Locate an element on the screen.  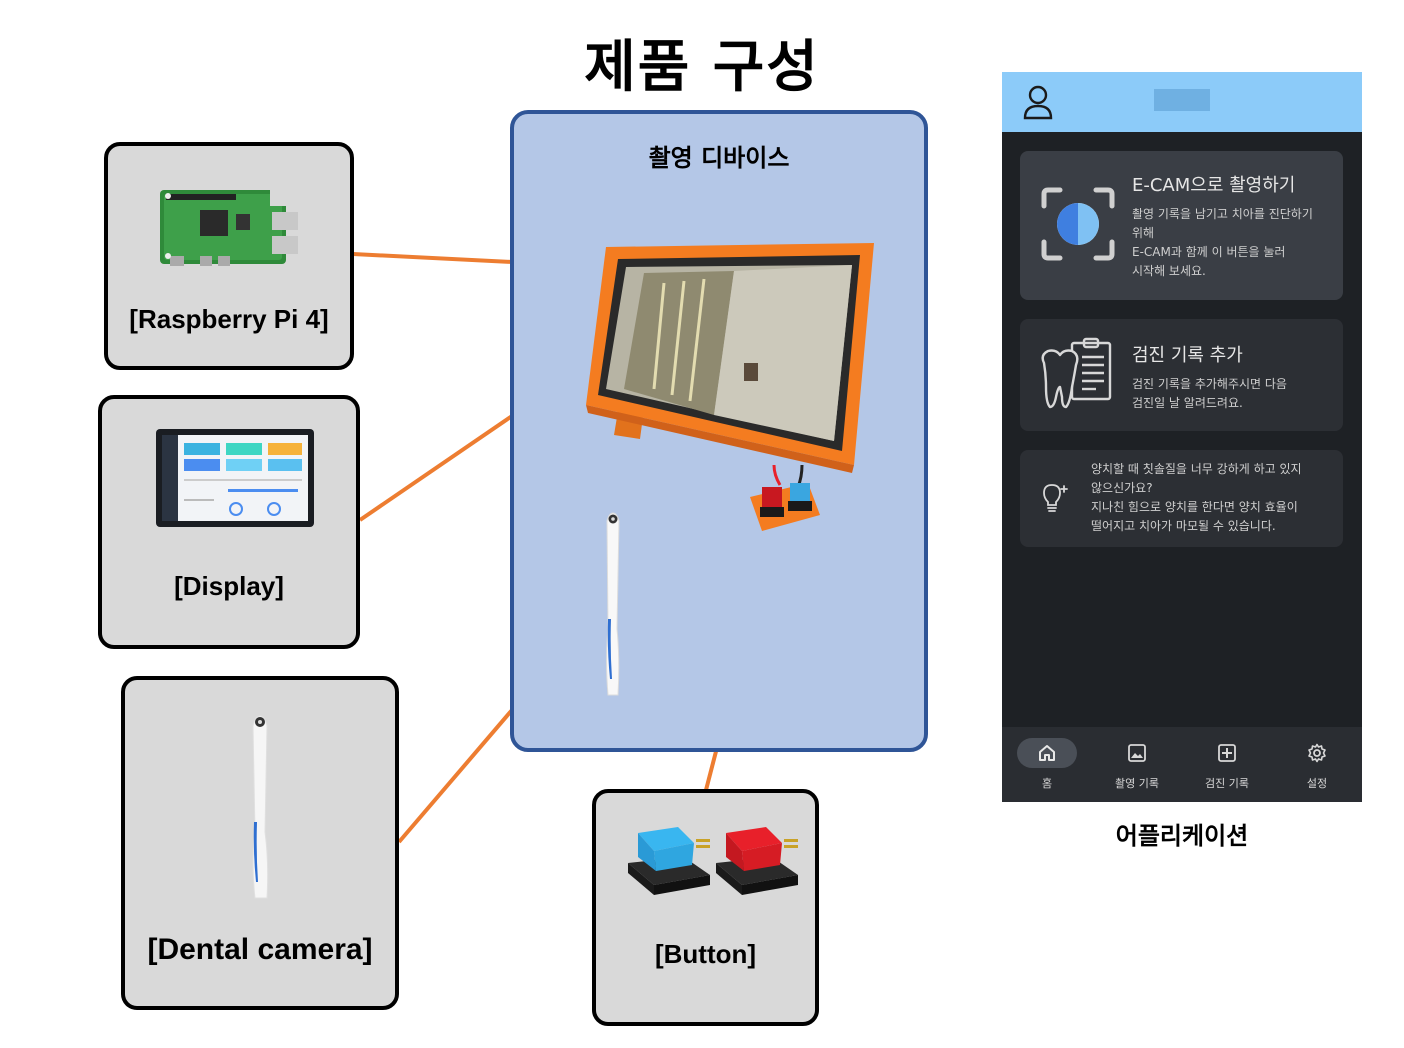
nav-label-capture-records: 촬영 기록 is located at coordinates (1137, 783).